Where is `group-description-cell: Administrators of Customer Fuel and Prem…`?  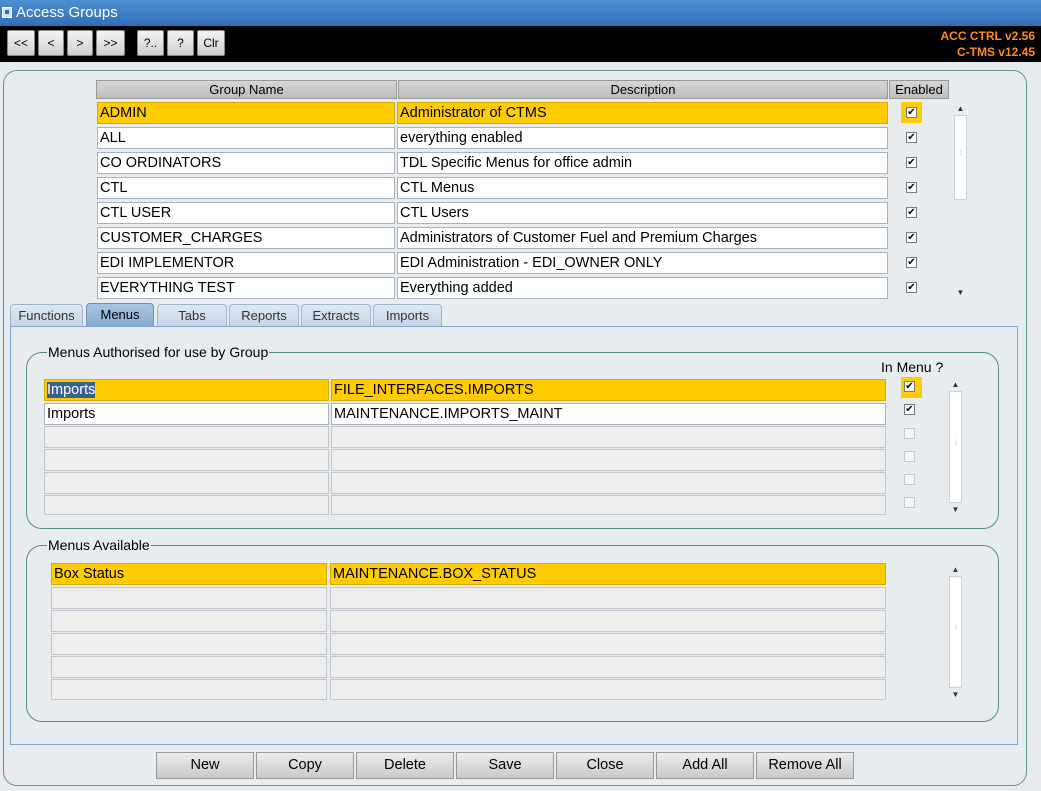 group-description-cell: Administrators of Customer Fuel and Prem… is located at coordinates (642, 238).